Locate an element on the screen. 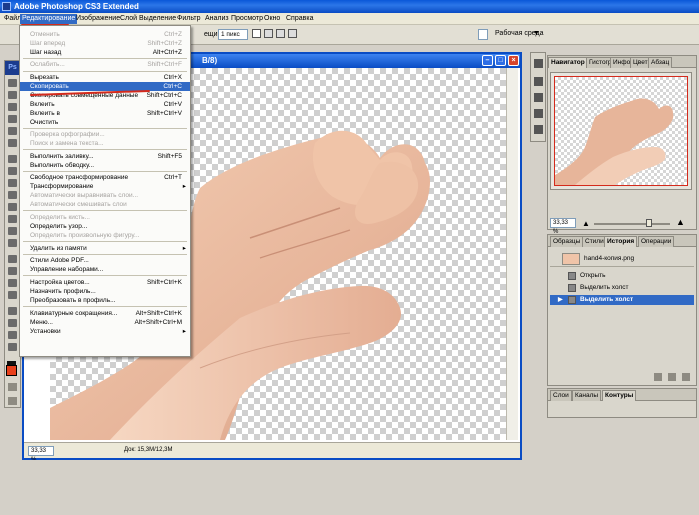  zoom-in-icon: ▲ is located at coordinates (680, 222).